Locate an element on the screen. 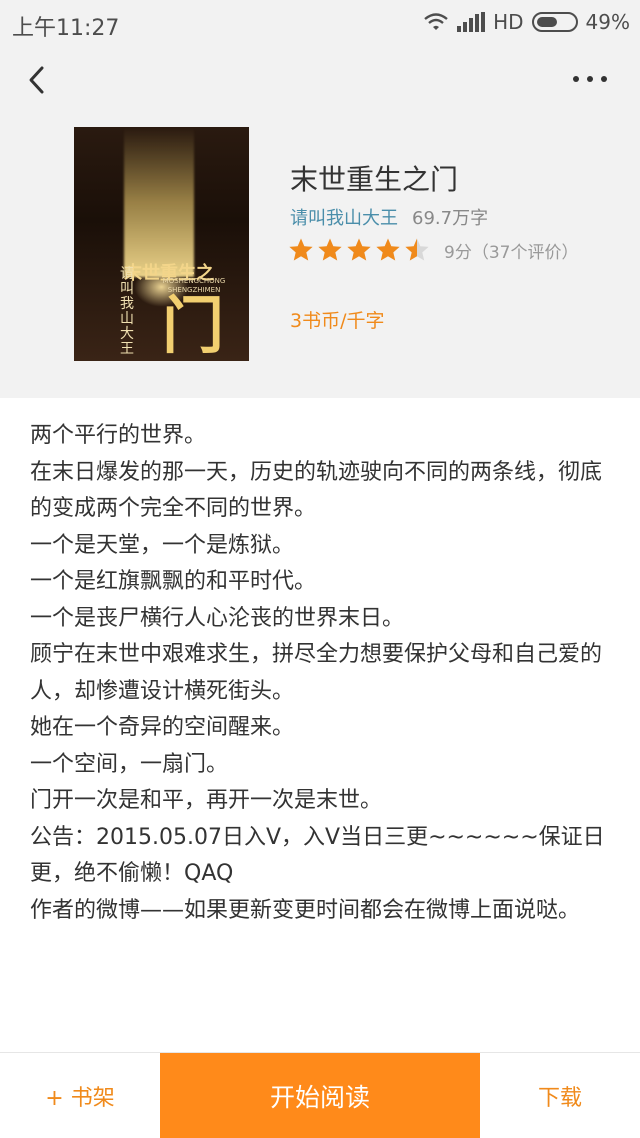  book-meta: 请叫我山大王 69.7万字 is located at coordinates (389, 217).